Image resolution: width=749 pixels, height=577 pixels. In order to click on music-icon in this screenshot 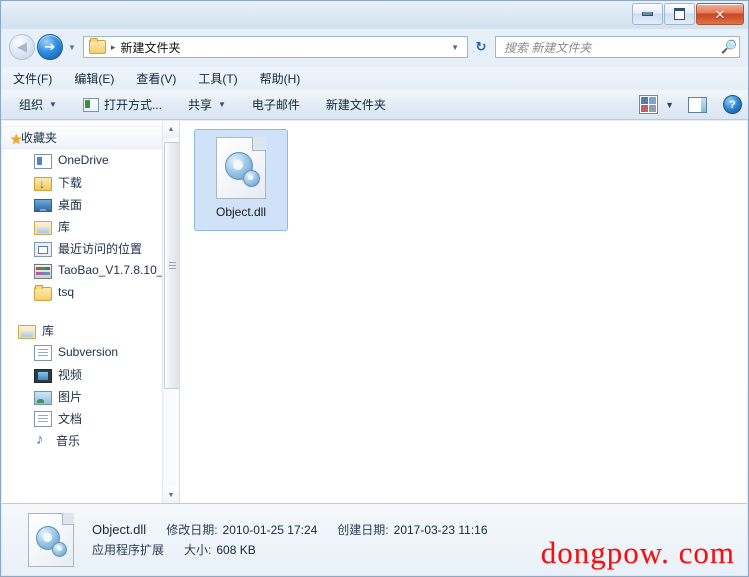, I will do `click(42, 440)`.